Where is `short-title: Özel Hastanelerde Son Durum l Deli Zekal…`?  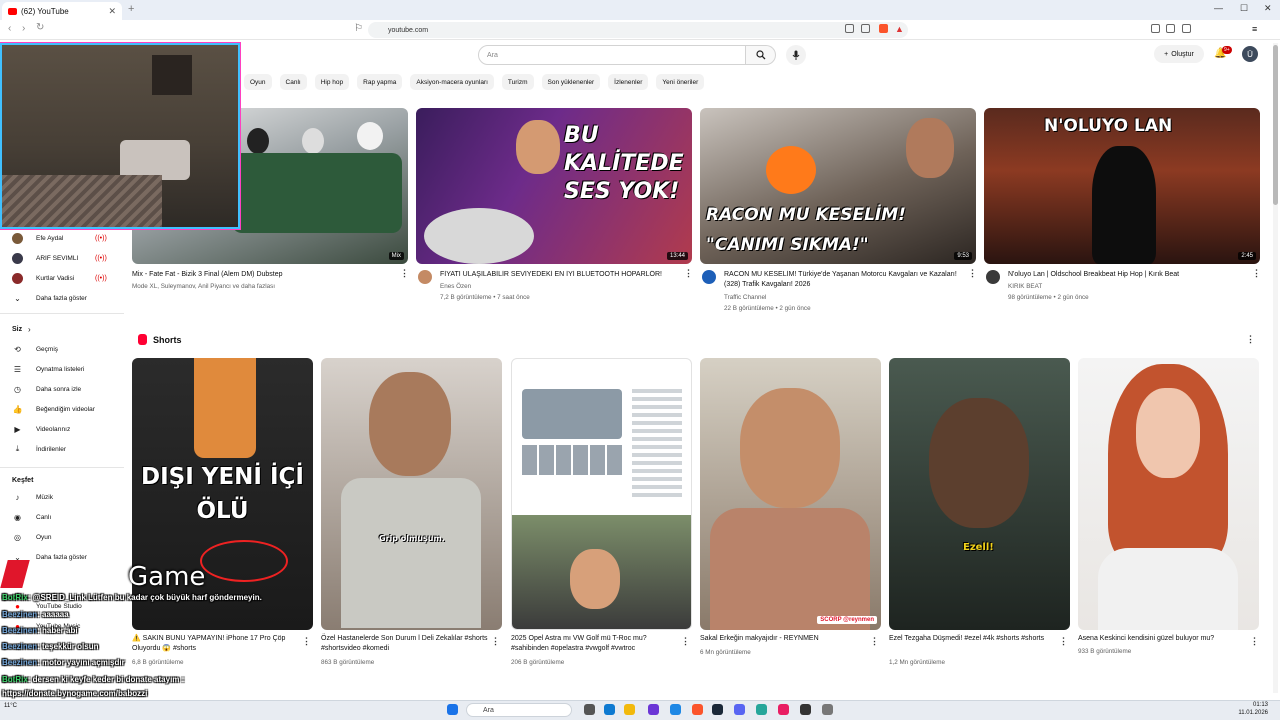
short-title: Özel Hastanelerde Son Durum l Deli Zekal… is located at coordinates (406, 644).